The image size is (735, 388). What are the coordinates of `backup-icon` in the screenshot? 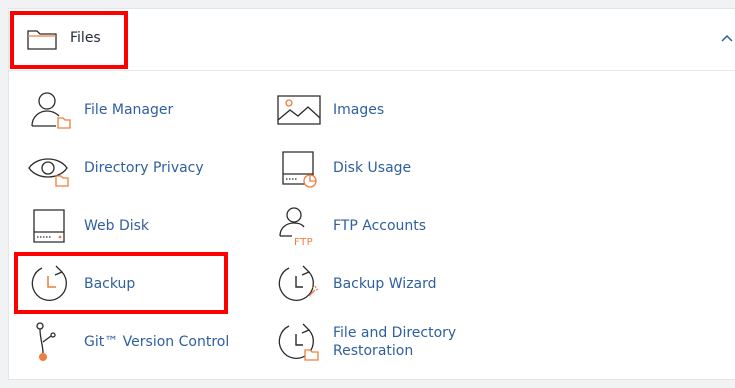 It's located at (49, 283).